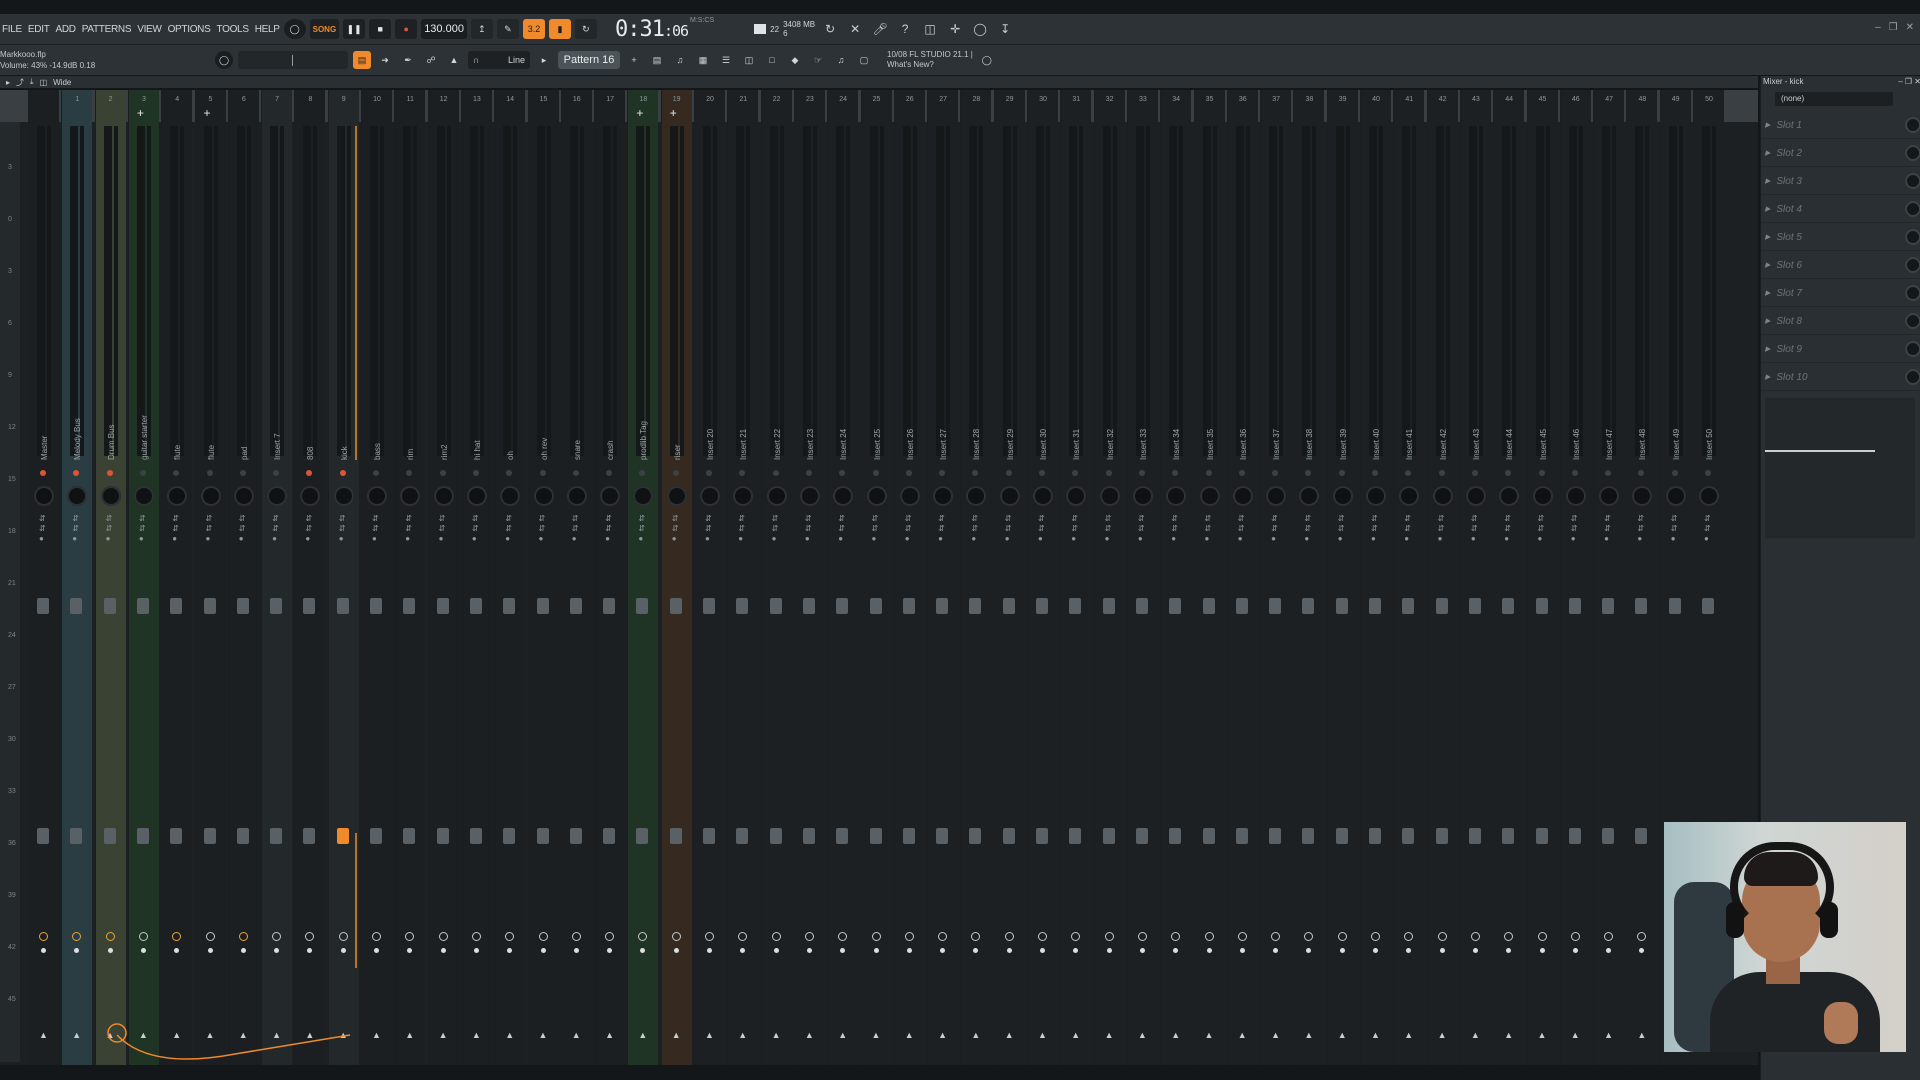 The image size is (1920, 1080). Describe the element at coordinates (1910, 27) in the screenshot. I see `close-icon: ✕` at that location.